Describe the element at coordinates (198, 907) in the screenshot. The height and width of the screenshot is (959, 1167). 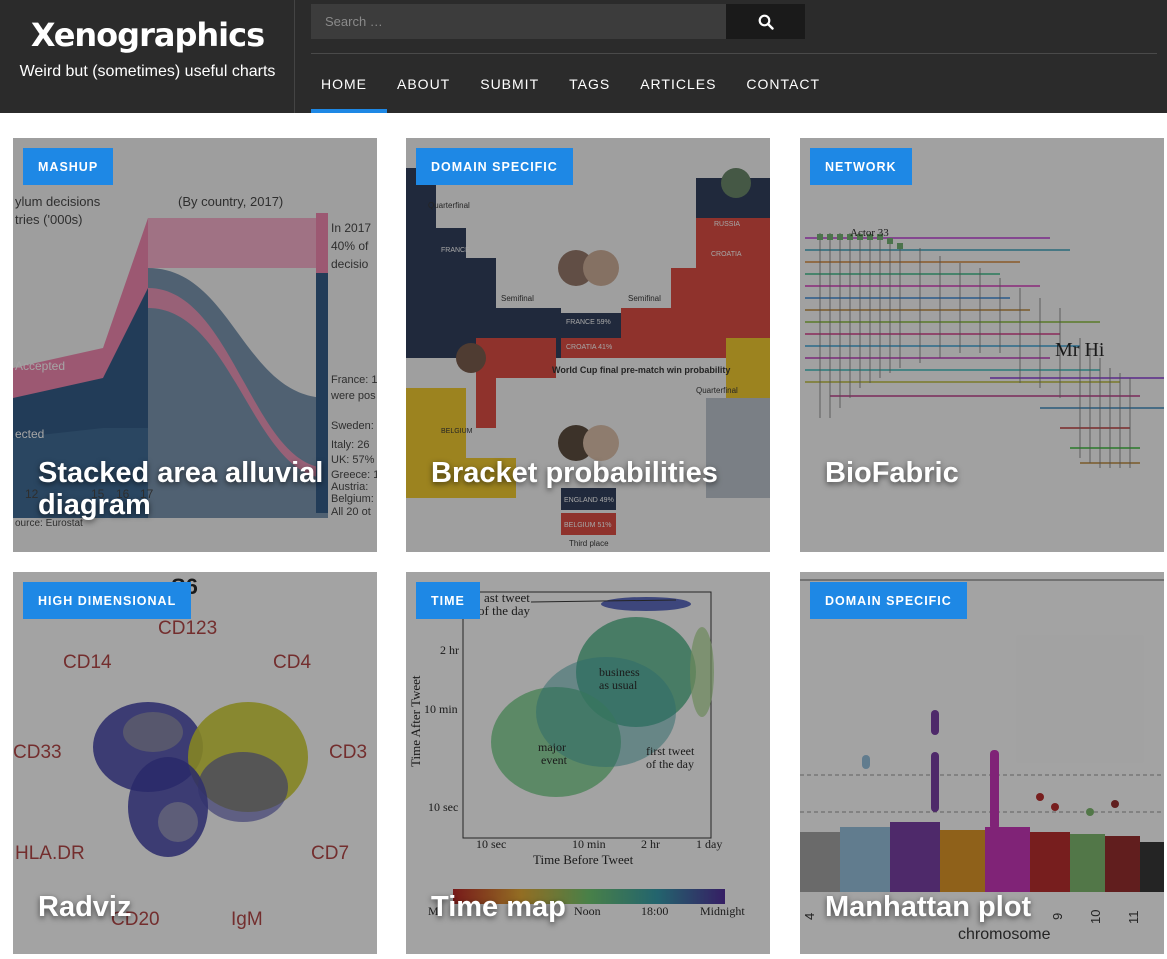
I see `card-title: Radviz` at that location.